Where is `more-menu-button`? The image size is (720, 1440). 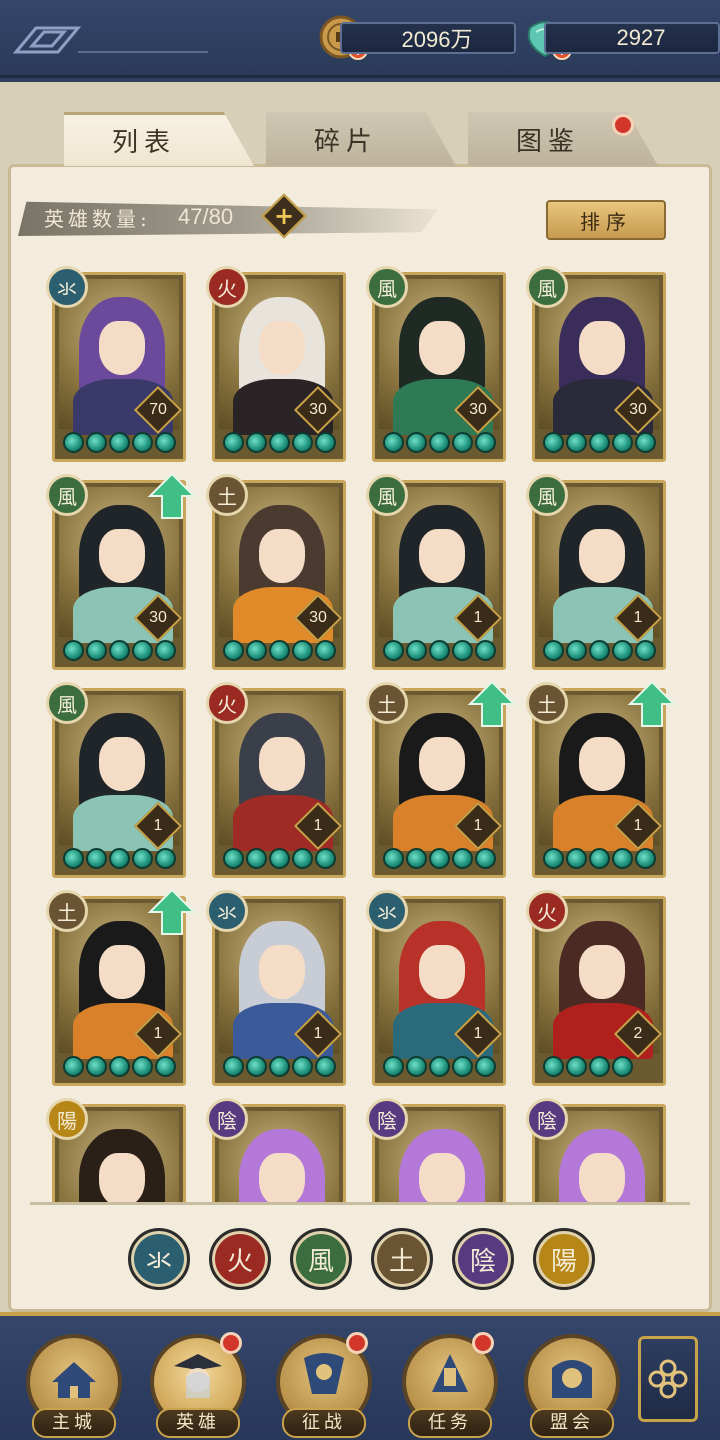
more-menu-button is located at coordinates (668, 1379).